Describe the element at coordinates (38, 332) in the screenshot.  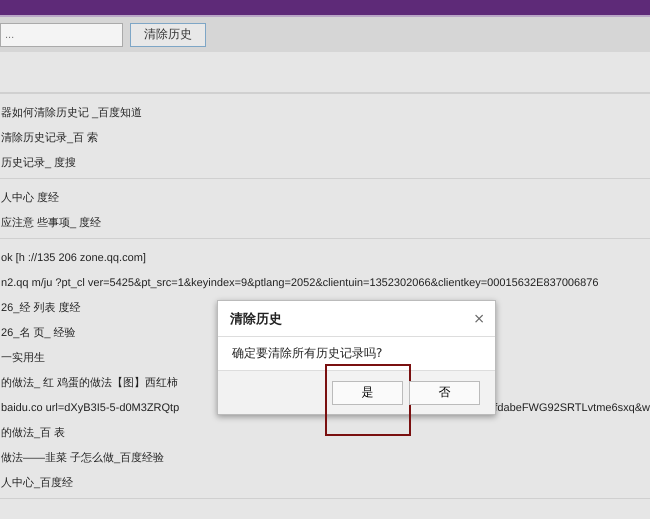
I see `history-entry: 26_名 页_ 经验` at that location.